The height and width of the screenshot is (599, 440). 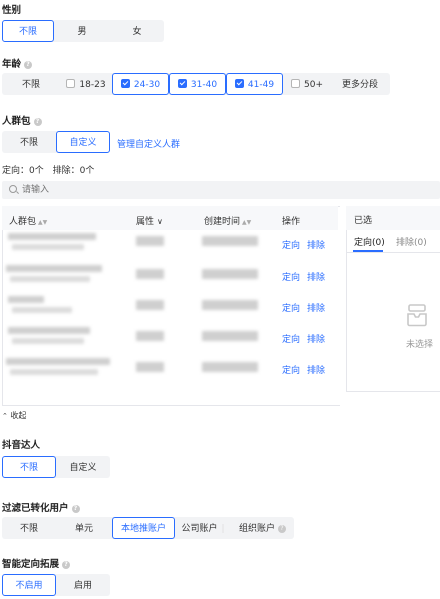 I want to click on age-option-41-49: 41-49, so click(x=254, y=84).